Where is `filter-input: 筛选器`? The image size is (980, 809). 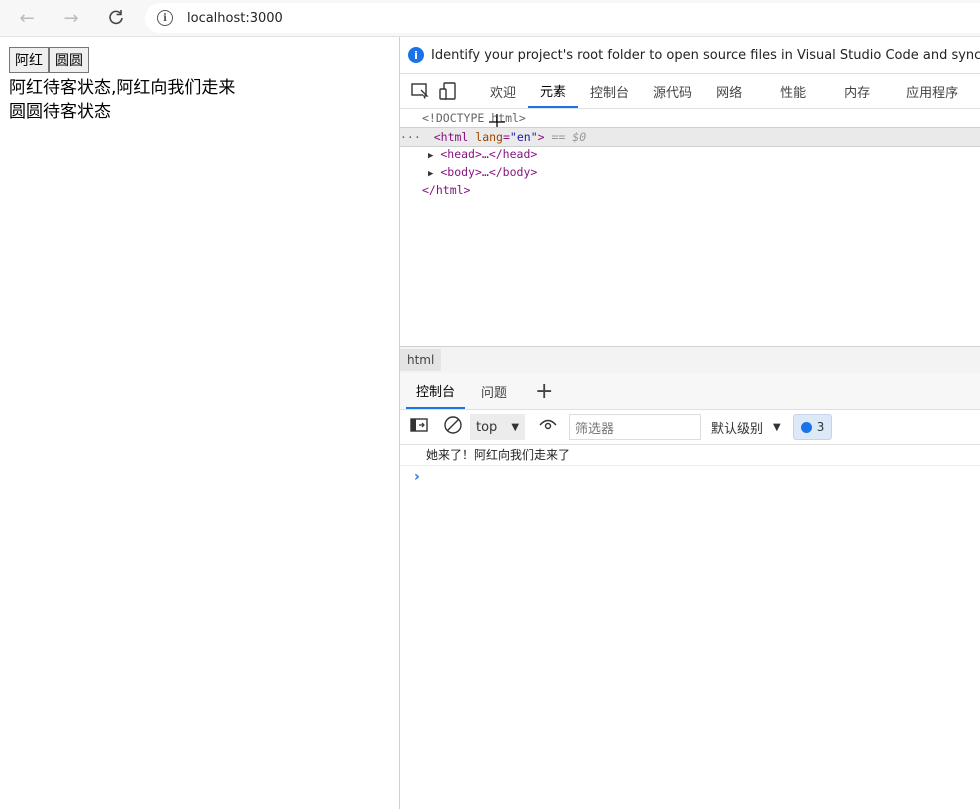
filter-input: 筛选器 is located at coordinates (635, 427).